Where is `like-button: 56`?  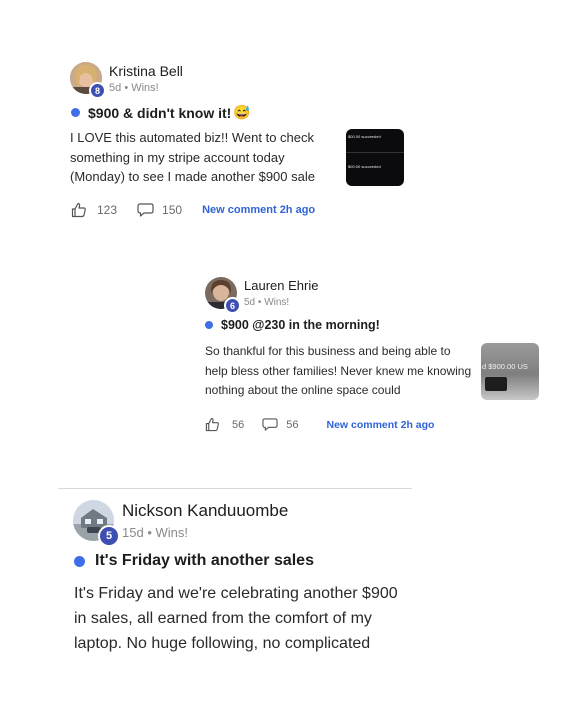
like-button: 56 is located at coordinates (232, 424).